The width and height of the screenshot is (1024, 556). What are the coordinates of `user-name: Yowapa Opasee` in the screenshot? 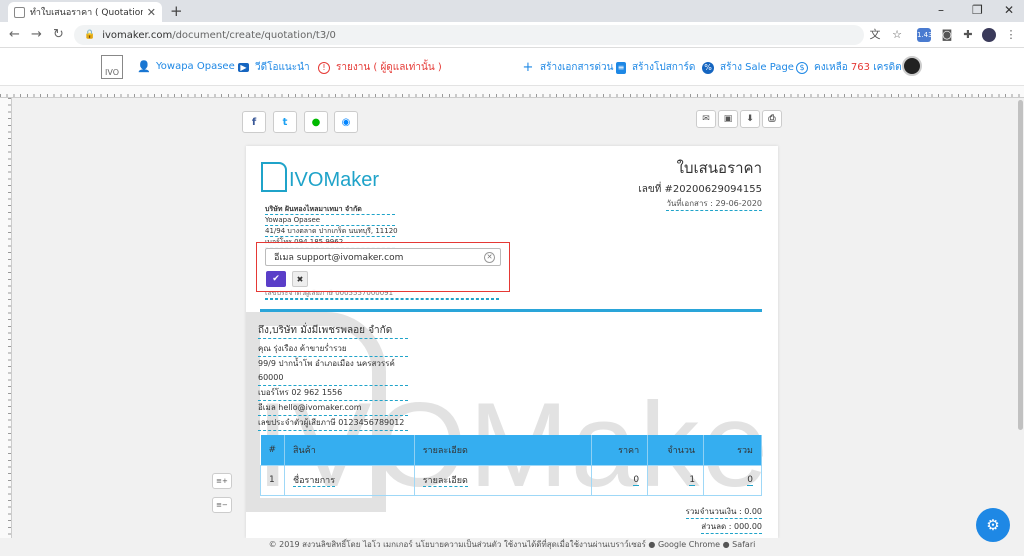 It's located at (195, 66).